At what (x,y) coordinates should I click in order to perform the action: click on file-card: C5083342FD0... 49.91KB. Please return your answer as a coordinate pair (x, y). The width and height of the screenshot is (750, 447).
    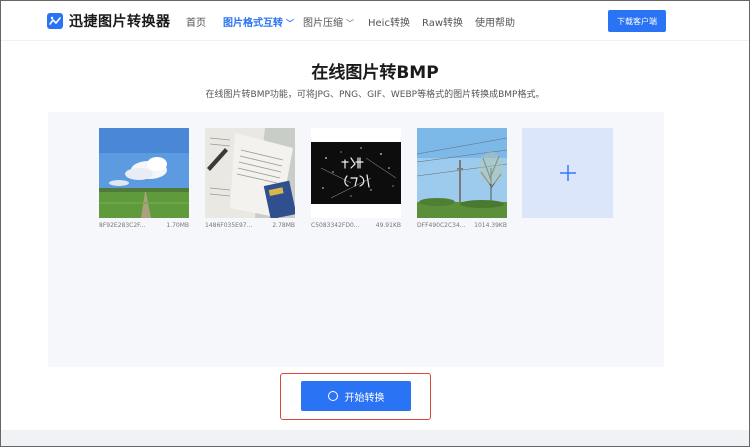
    Looking at the image, I should click on (356, 178).